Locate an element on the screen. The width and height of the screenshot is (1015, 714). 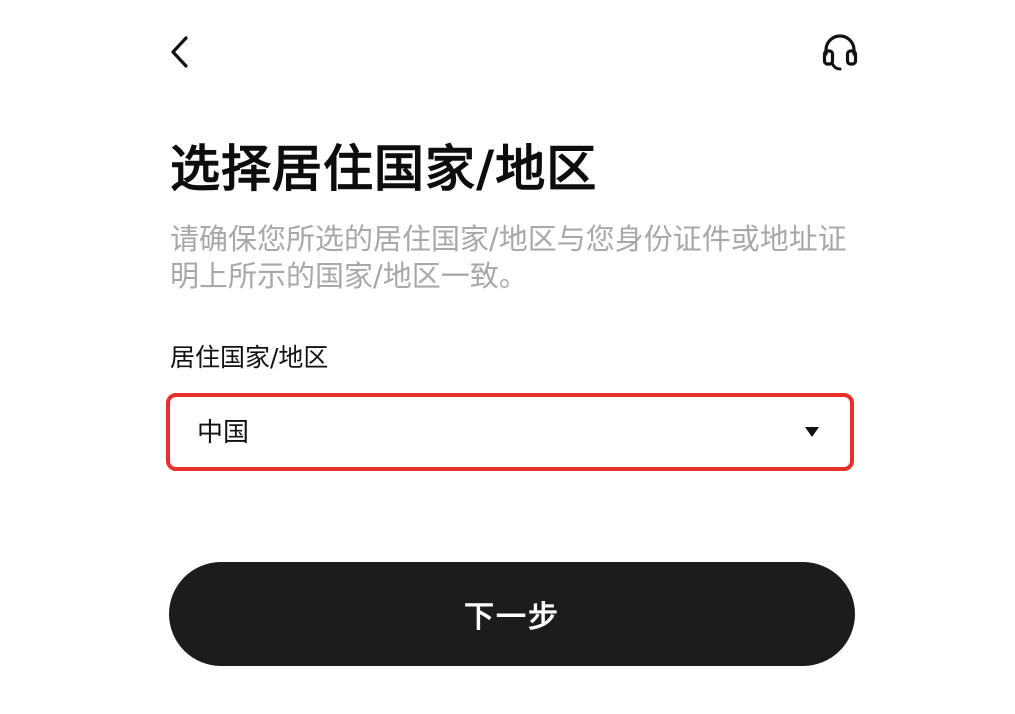
next-button: 下一步 is located at coordinates (512, 614).